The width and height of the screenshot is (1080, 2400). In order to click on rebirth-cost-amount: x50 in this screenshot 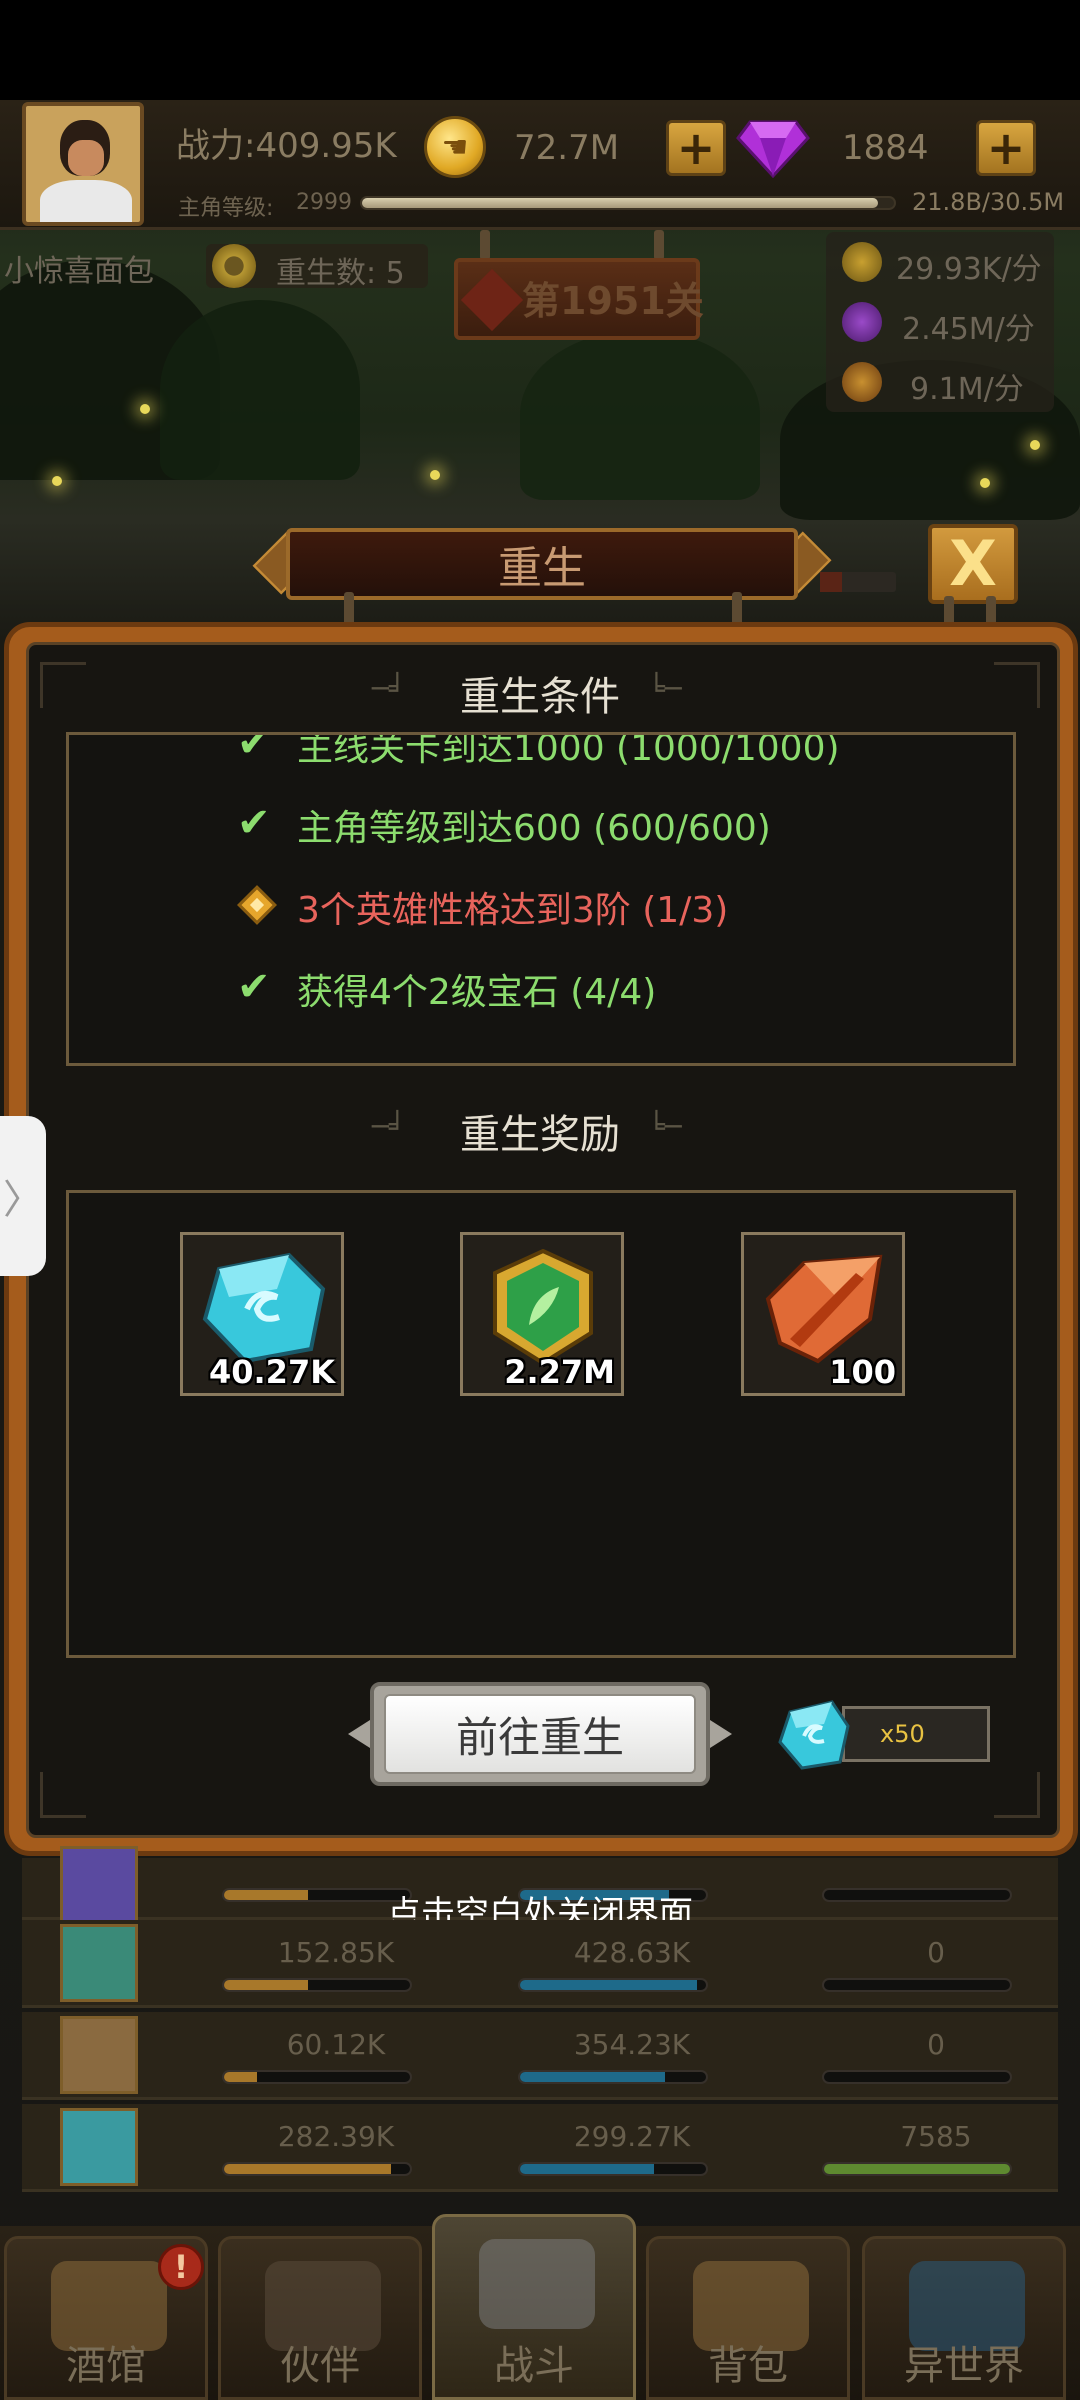, I will do `click(902, 1734)`.